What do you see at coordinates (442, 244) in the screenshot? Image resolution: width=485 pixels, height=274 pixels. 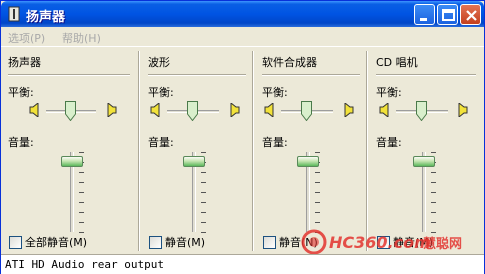 I see `svg-text: 慧聪网` at bounding box center [442, 244].